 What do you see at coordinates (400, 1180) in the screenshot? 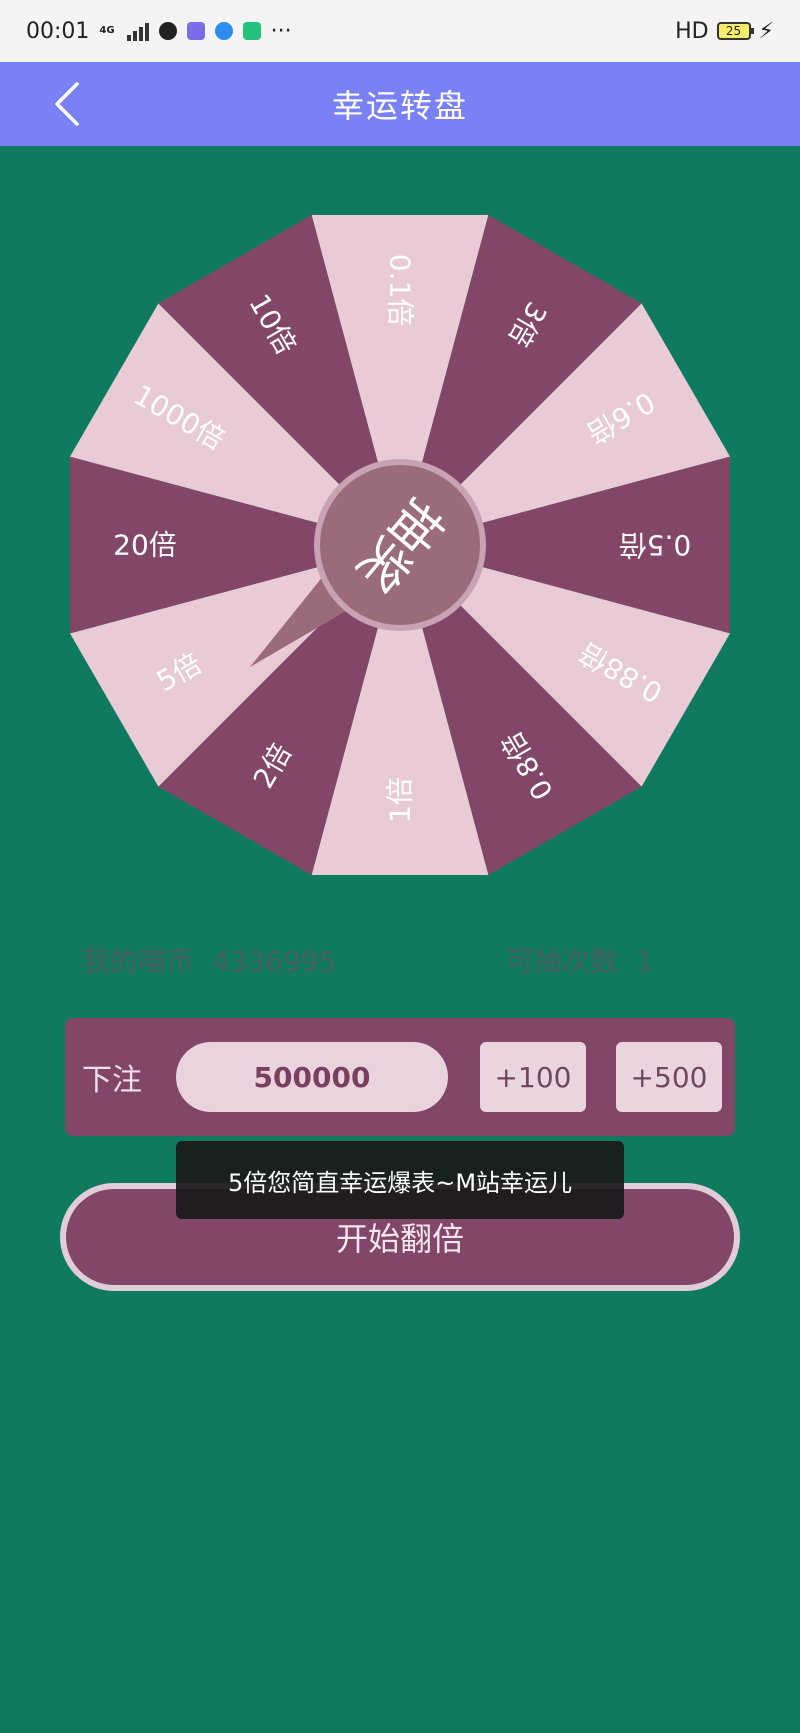
I see `toast-message: 5倍您简直幸运爆表~M站幸运儿` at bounding box center [400, 1180].